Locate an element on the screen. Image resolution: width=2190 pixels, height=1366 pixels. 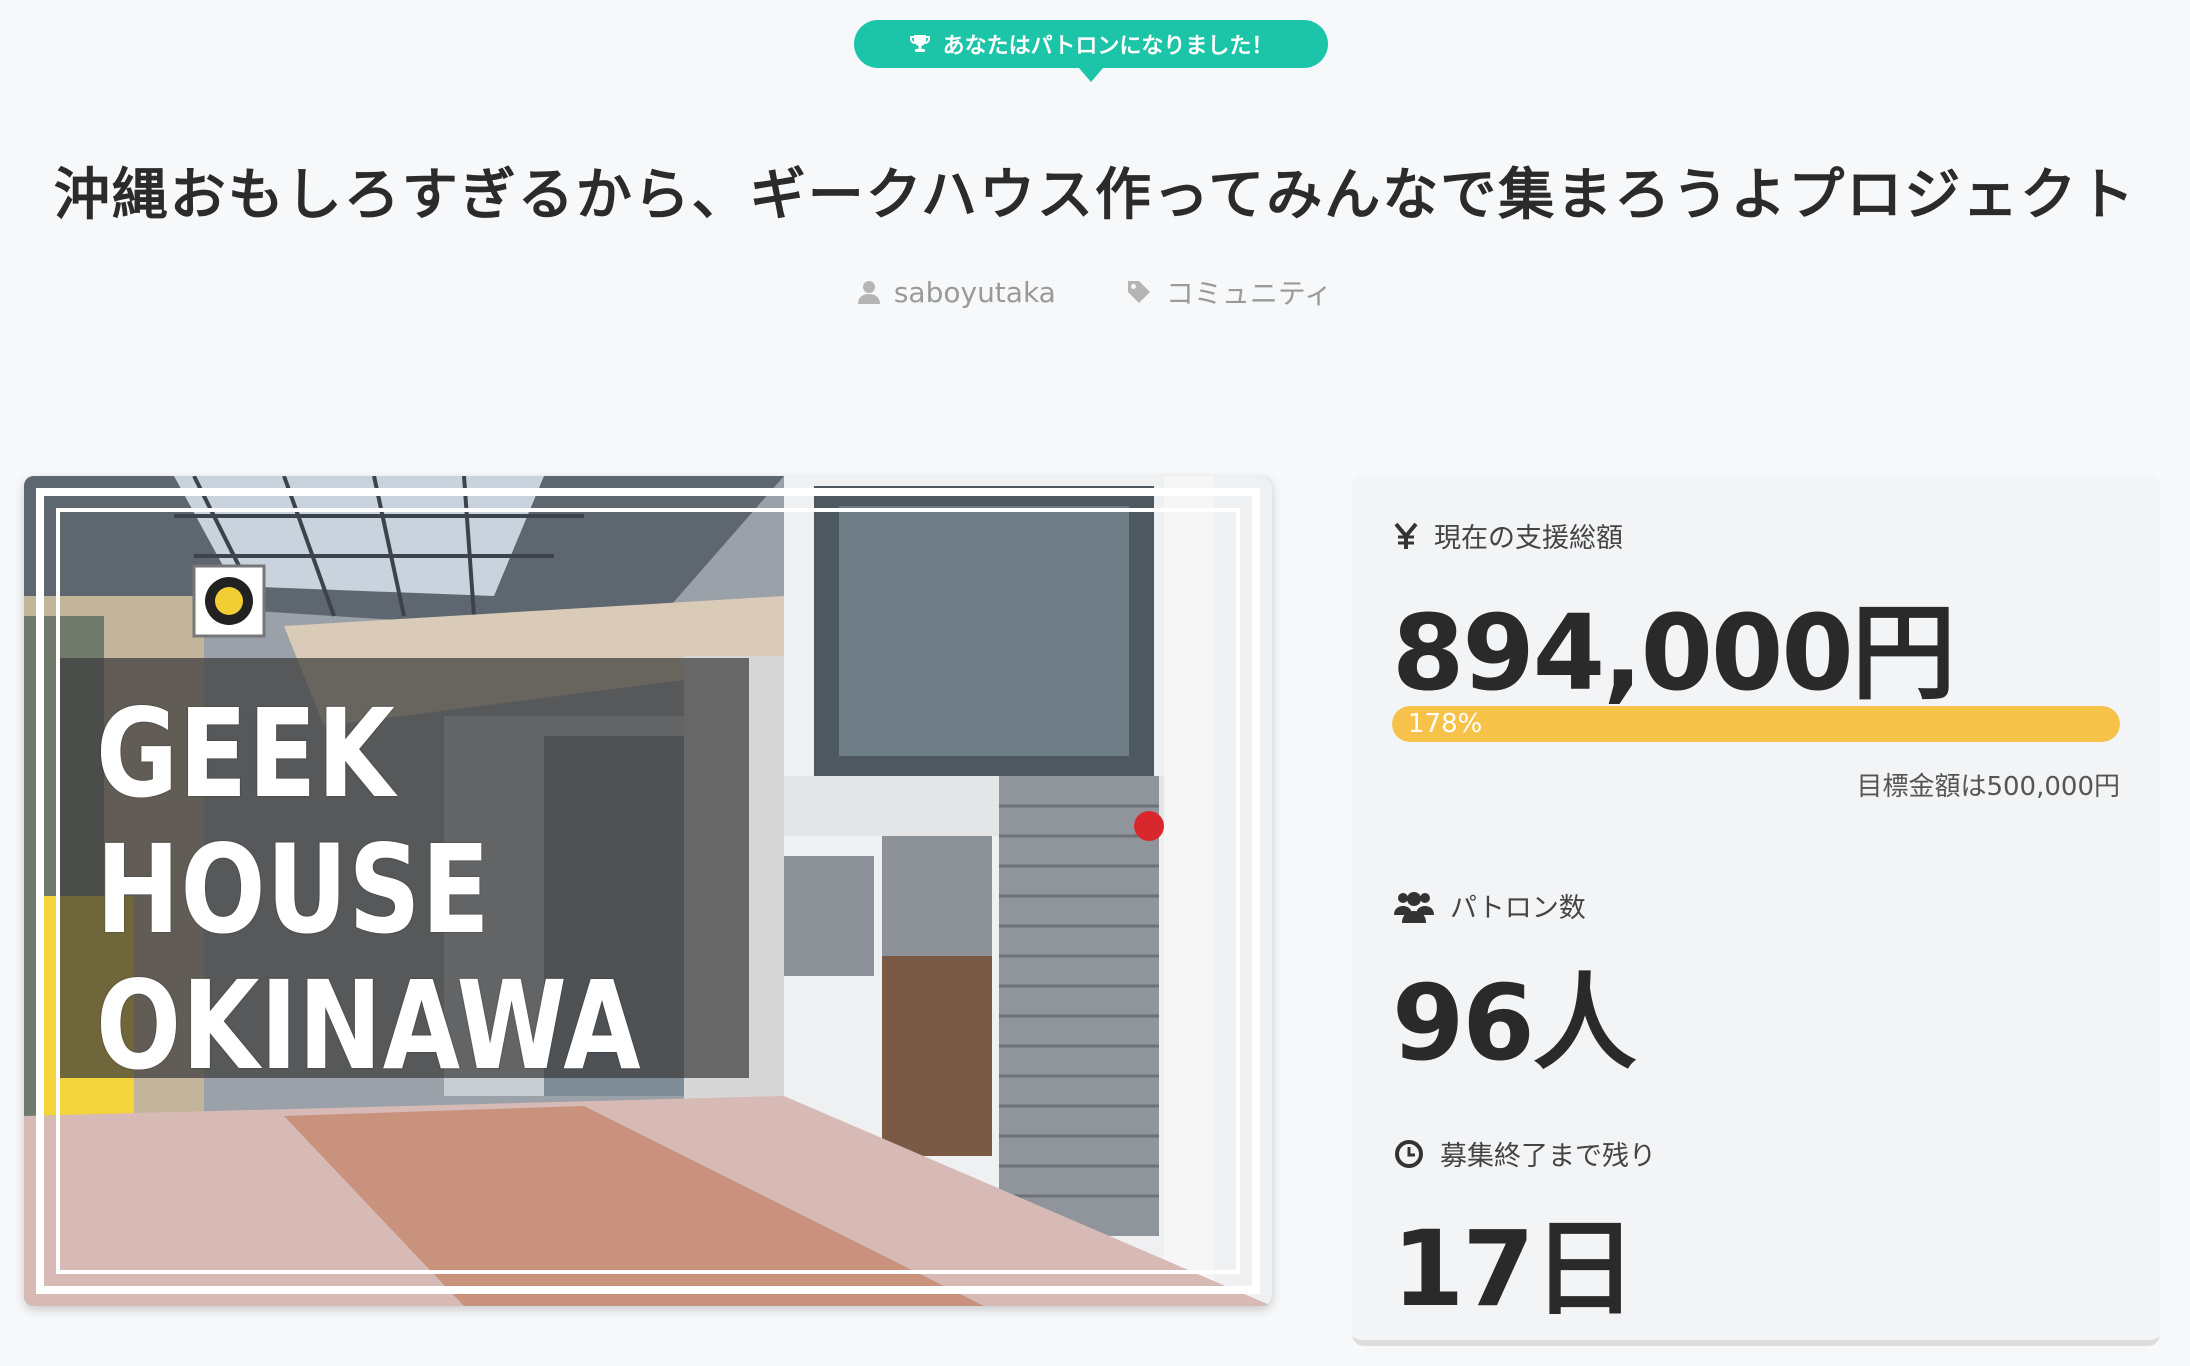
hero-title: GEEK HOUSE OKINAWA is located at coordinates (426, 890).